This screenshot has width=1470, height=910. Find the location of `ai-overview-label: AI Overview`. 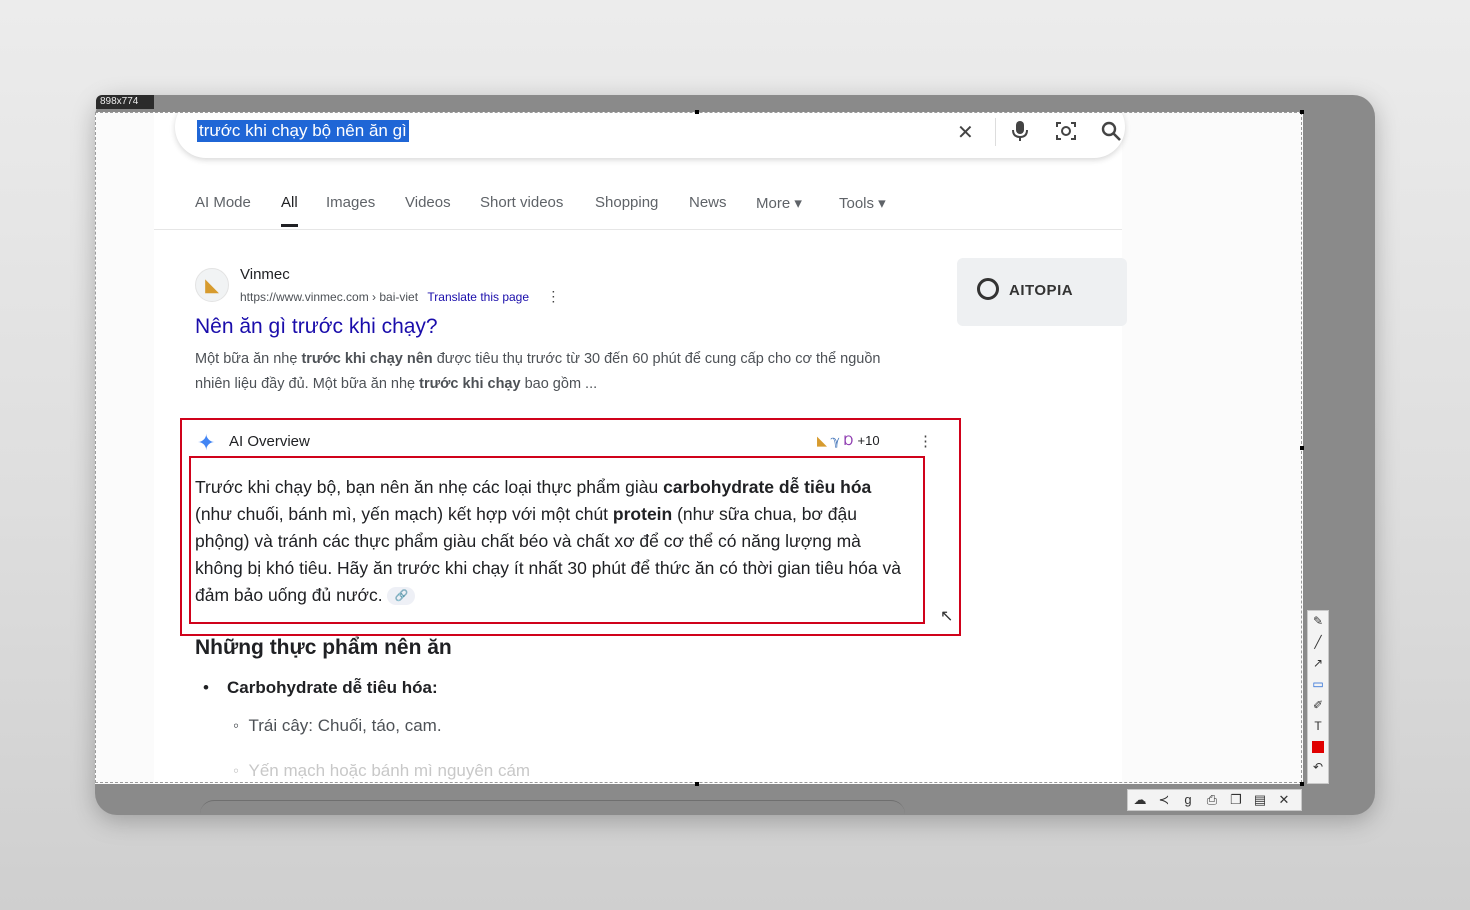

ai-overview-label: AI Overview is located at coordinates (269, 441).